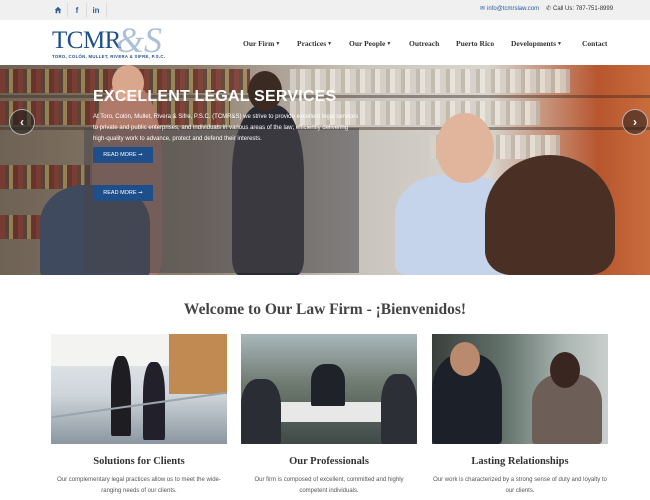  I want to click on nav-item-outreach: Outreach, so click(424, 43).